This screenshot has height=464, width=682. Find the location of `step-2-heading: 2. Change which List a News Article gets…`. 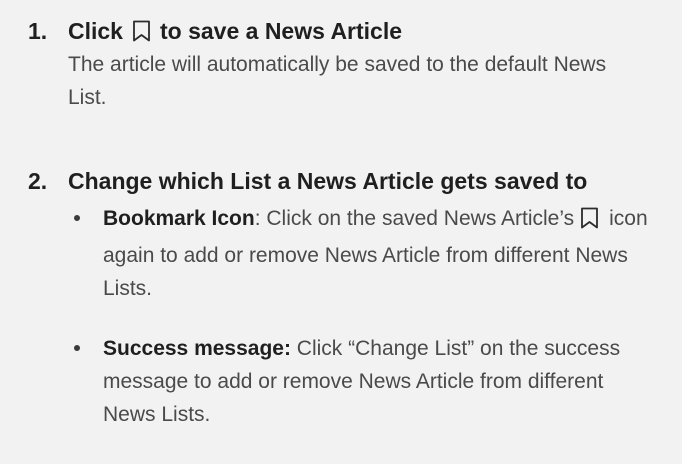

step-2-heading: 2. Change which List a News Article gets… is located at coordinates (350, 181).